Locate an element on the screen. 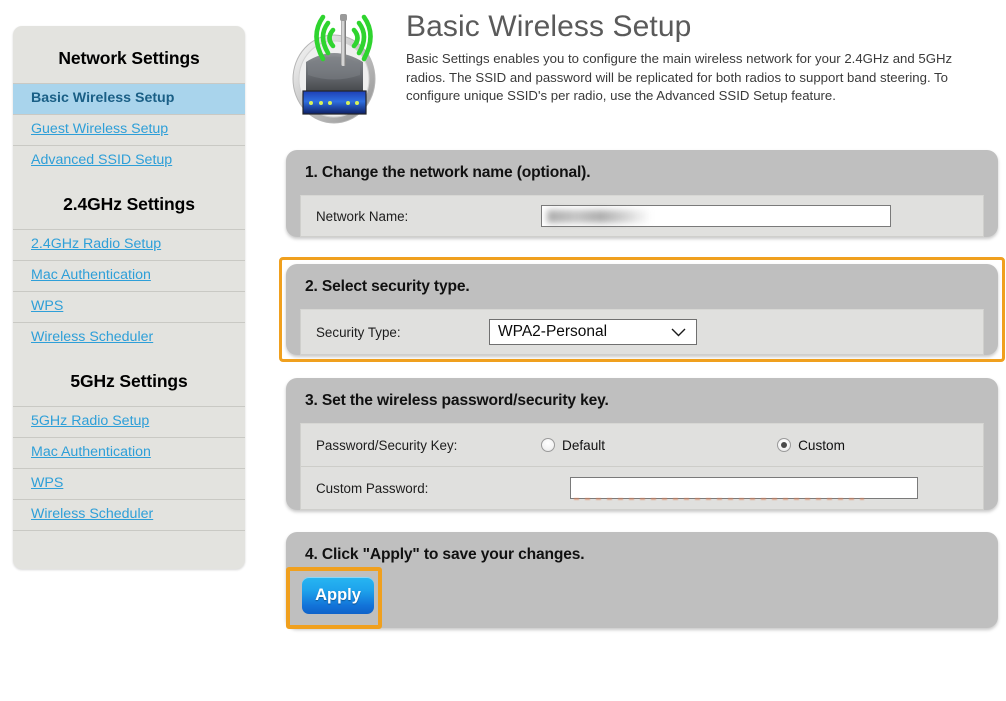 The image size is (1006, 701). sidebar-group-title-24ghz-settings: 2.4GHz Settings is located at coordinates (129, 204).